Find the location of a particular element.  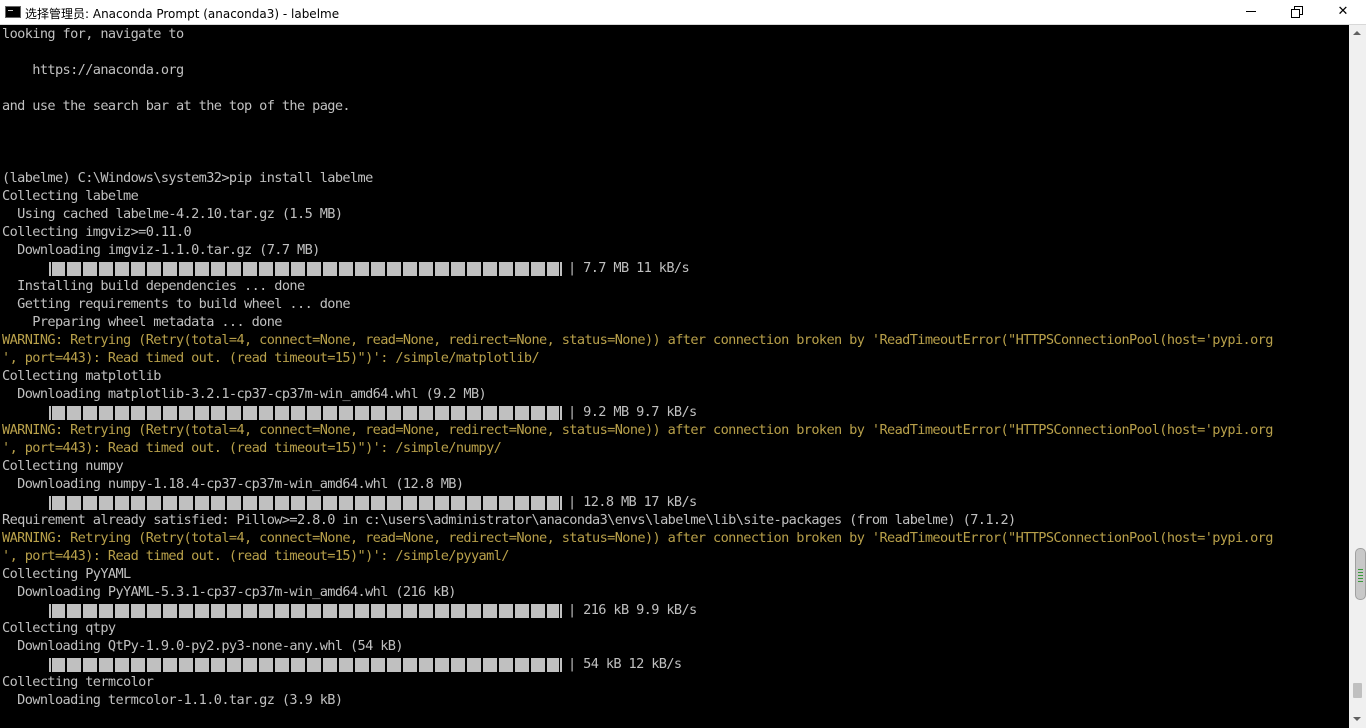

console-line: Installing build dependencies ... done is located at coordinates (153, 286).